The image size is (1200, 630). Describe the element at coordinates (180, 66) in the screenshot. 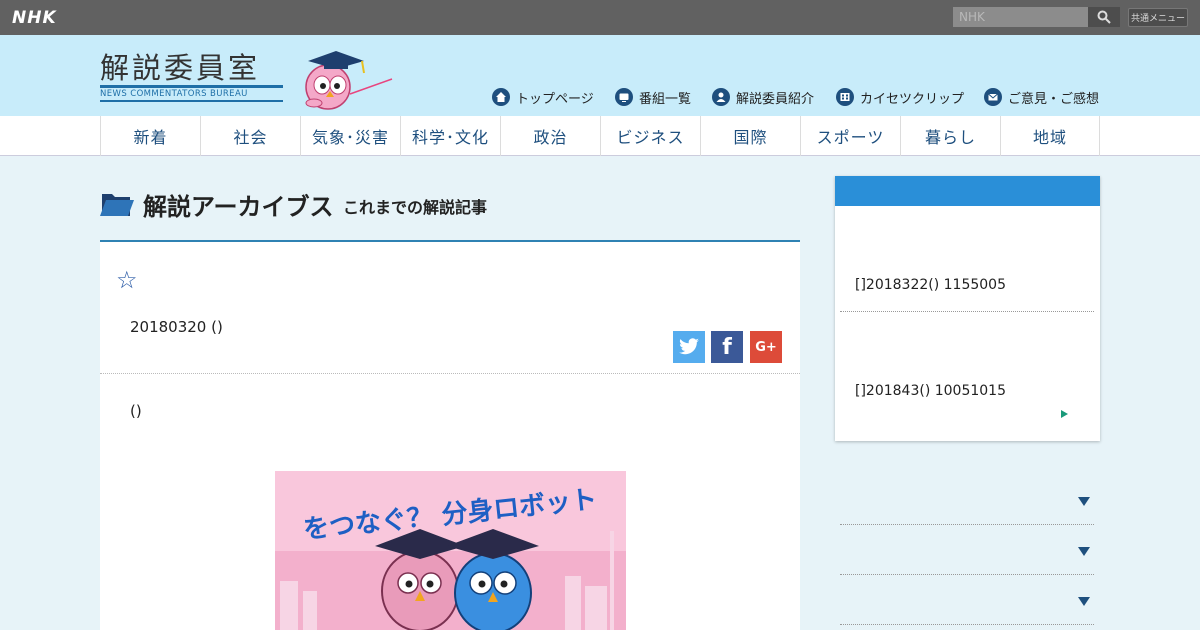

I see `site-title: 解説委員室` at that location.